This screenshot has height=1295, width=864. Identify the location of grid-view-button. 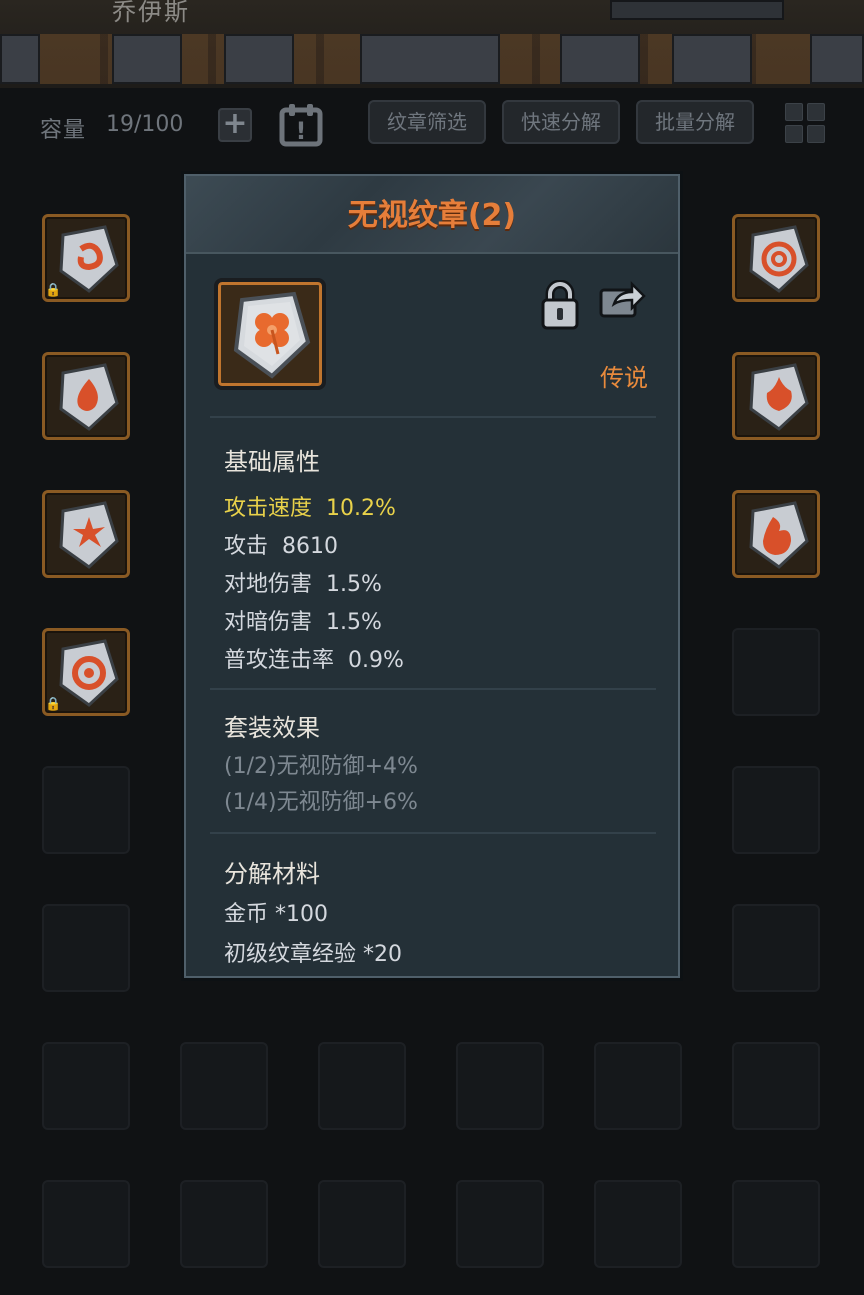
(805, 123).